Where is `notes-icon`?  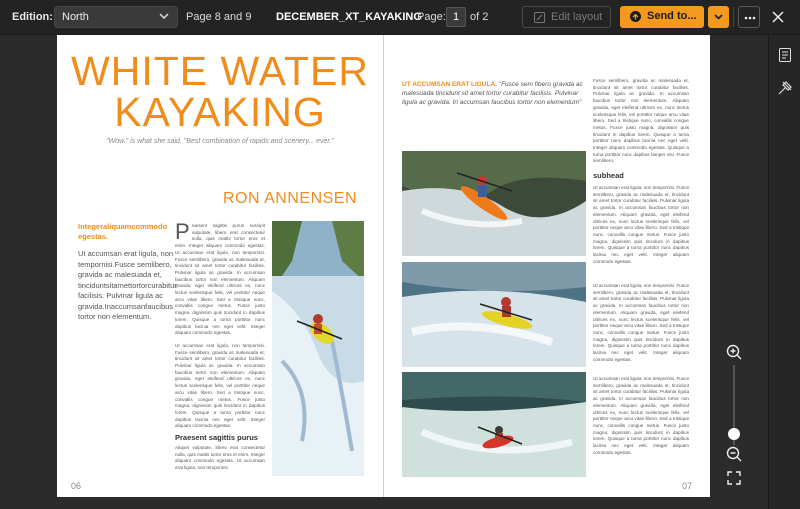
notes-icon is located at coordinates (785, 55).